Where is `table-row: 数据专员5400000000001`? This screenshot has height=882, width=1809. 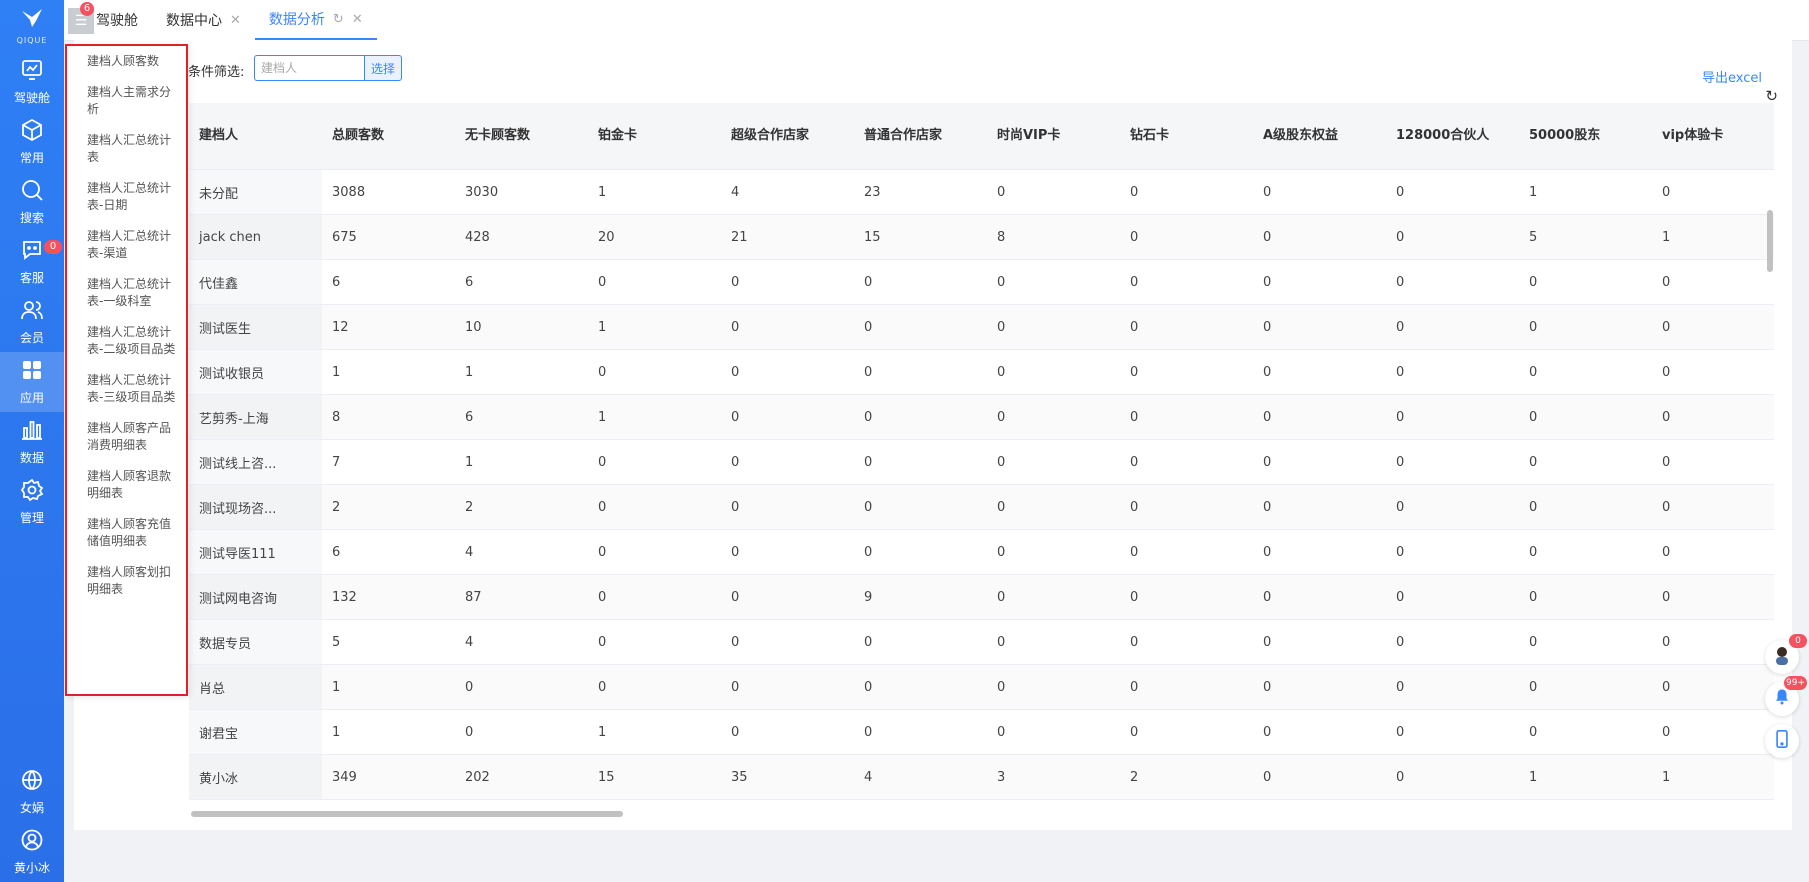
table-row: 数据专员5400000000001 is located at coordinates (981, 642).